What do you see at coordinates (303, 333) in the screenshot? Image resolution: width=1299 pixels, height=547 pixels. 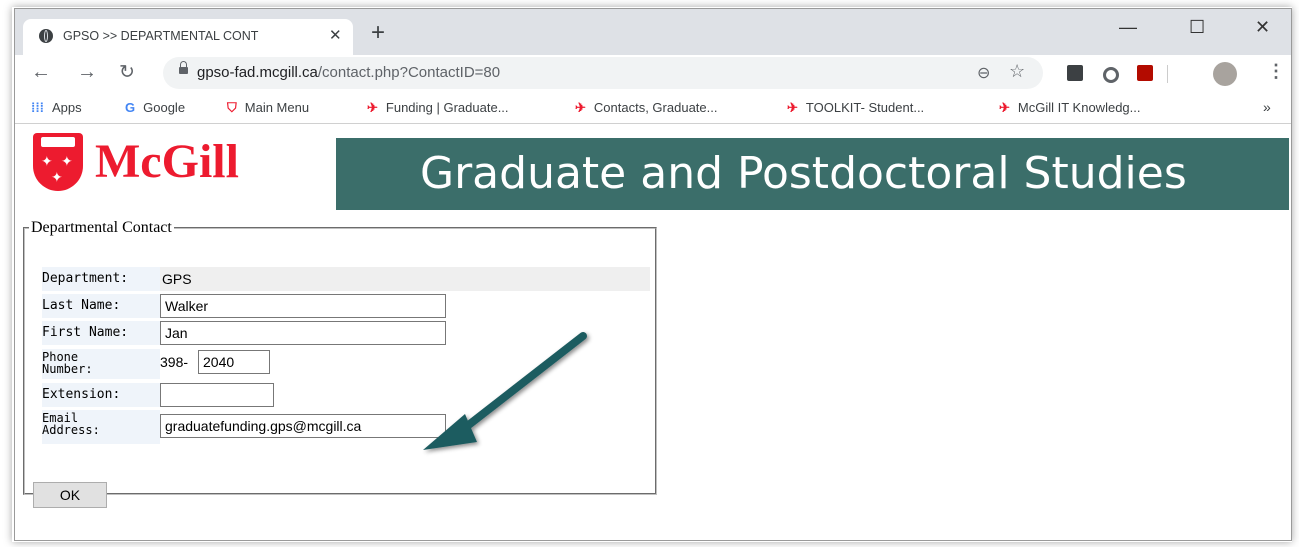 I see `first-name-input: Jan` at bounding box center [303, 333].